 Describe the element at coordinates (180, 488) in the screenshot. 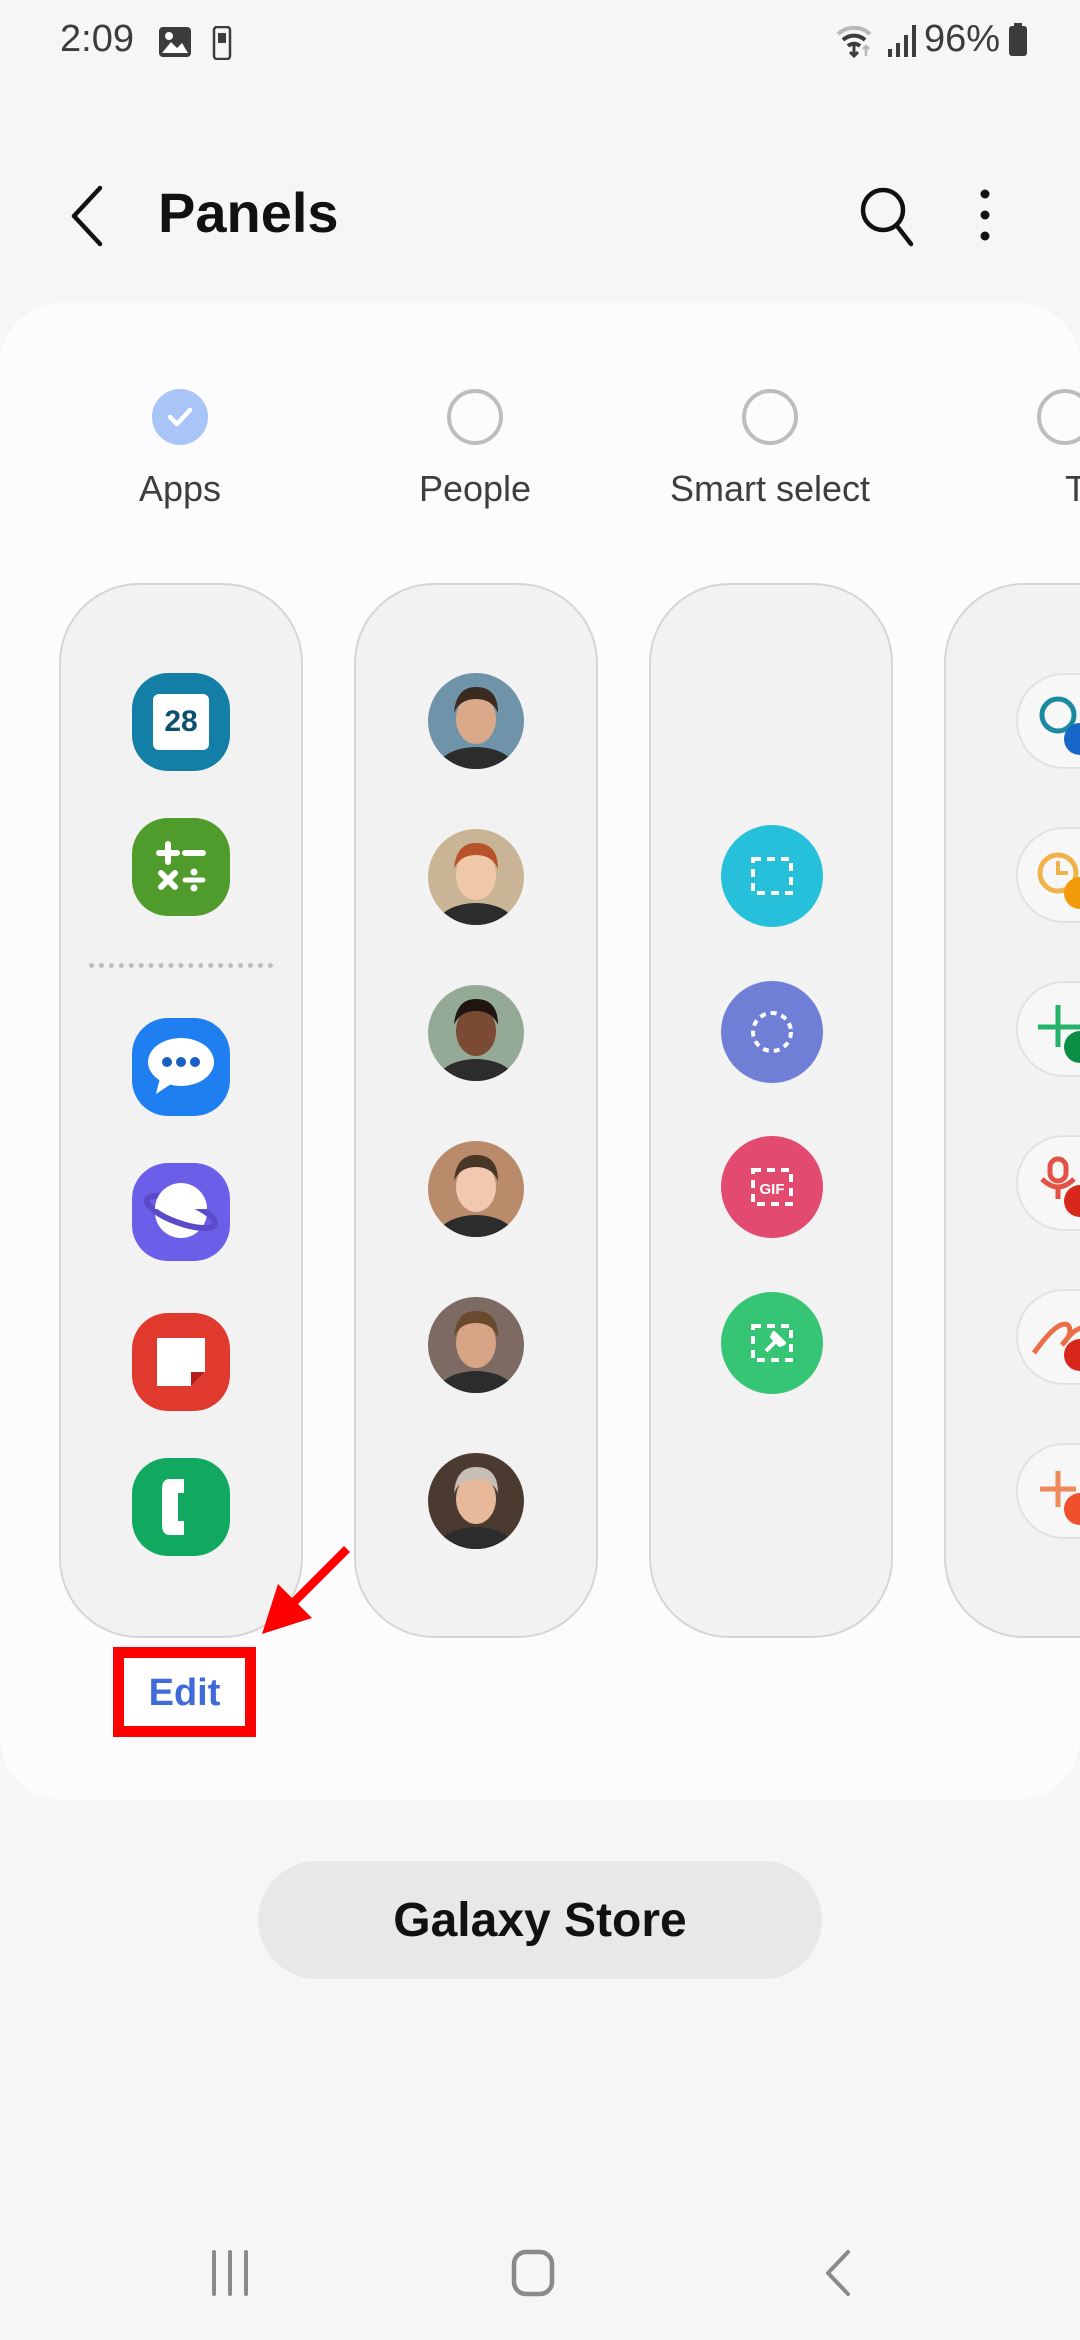

I see `panel-label-apps: Apps` at that location.